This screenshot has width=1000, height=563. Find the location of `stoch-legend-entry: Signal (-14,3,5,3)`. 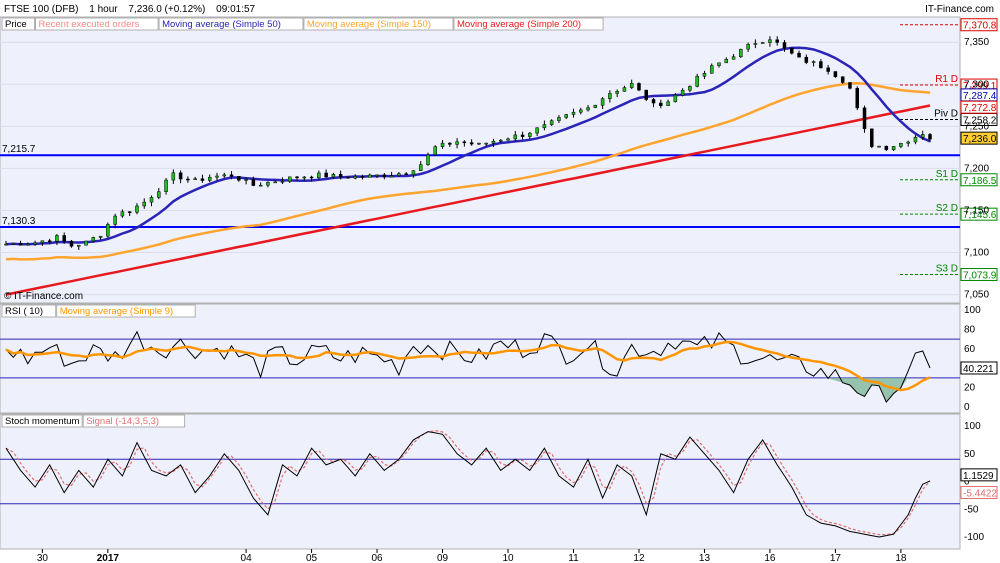

stoch-legend-entry: Signal (-14,3,5,3) is located at coordinates (122, 421).